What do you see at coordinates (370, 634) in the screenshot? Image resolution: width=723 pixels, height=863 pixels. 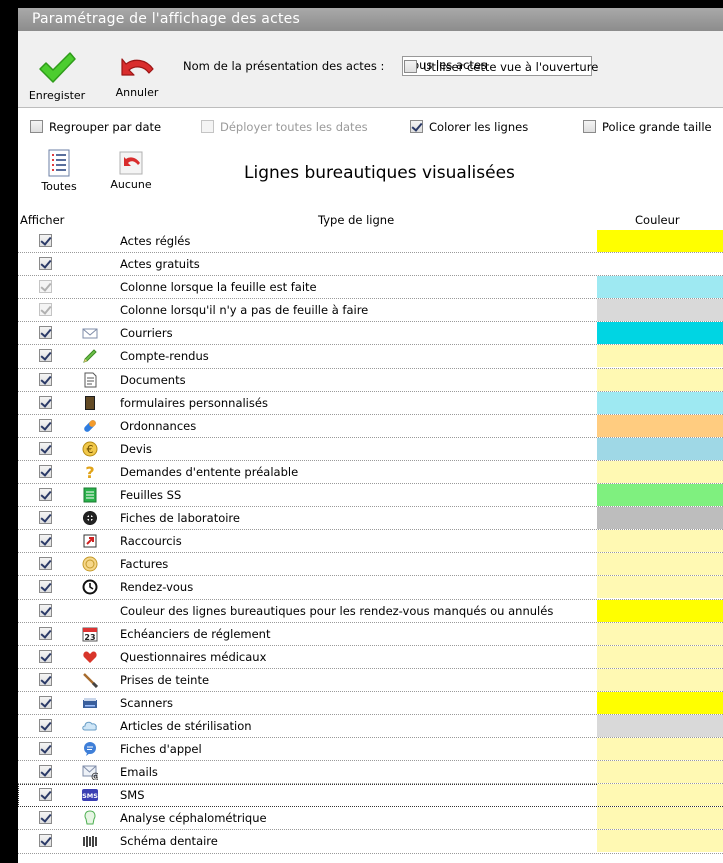 I see `table-row: 23 Echéanciers de réglement` at bounding box center [370, 634].